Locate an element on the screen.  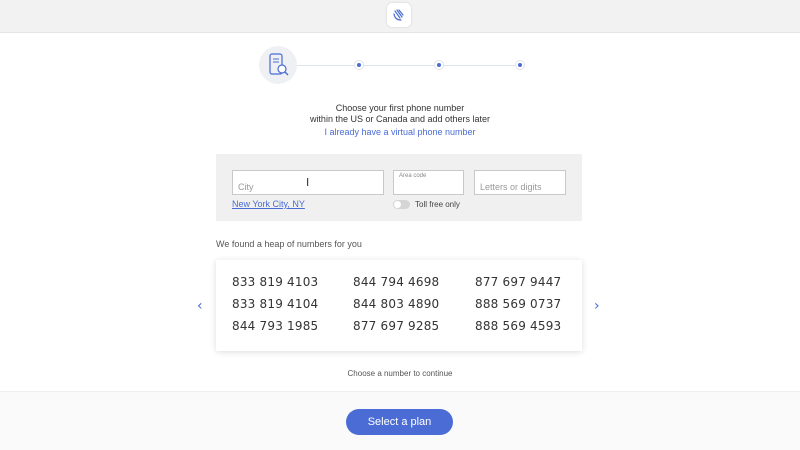
text-cursor-icon: I is located at coordinates (308, 182).